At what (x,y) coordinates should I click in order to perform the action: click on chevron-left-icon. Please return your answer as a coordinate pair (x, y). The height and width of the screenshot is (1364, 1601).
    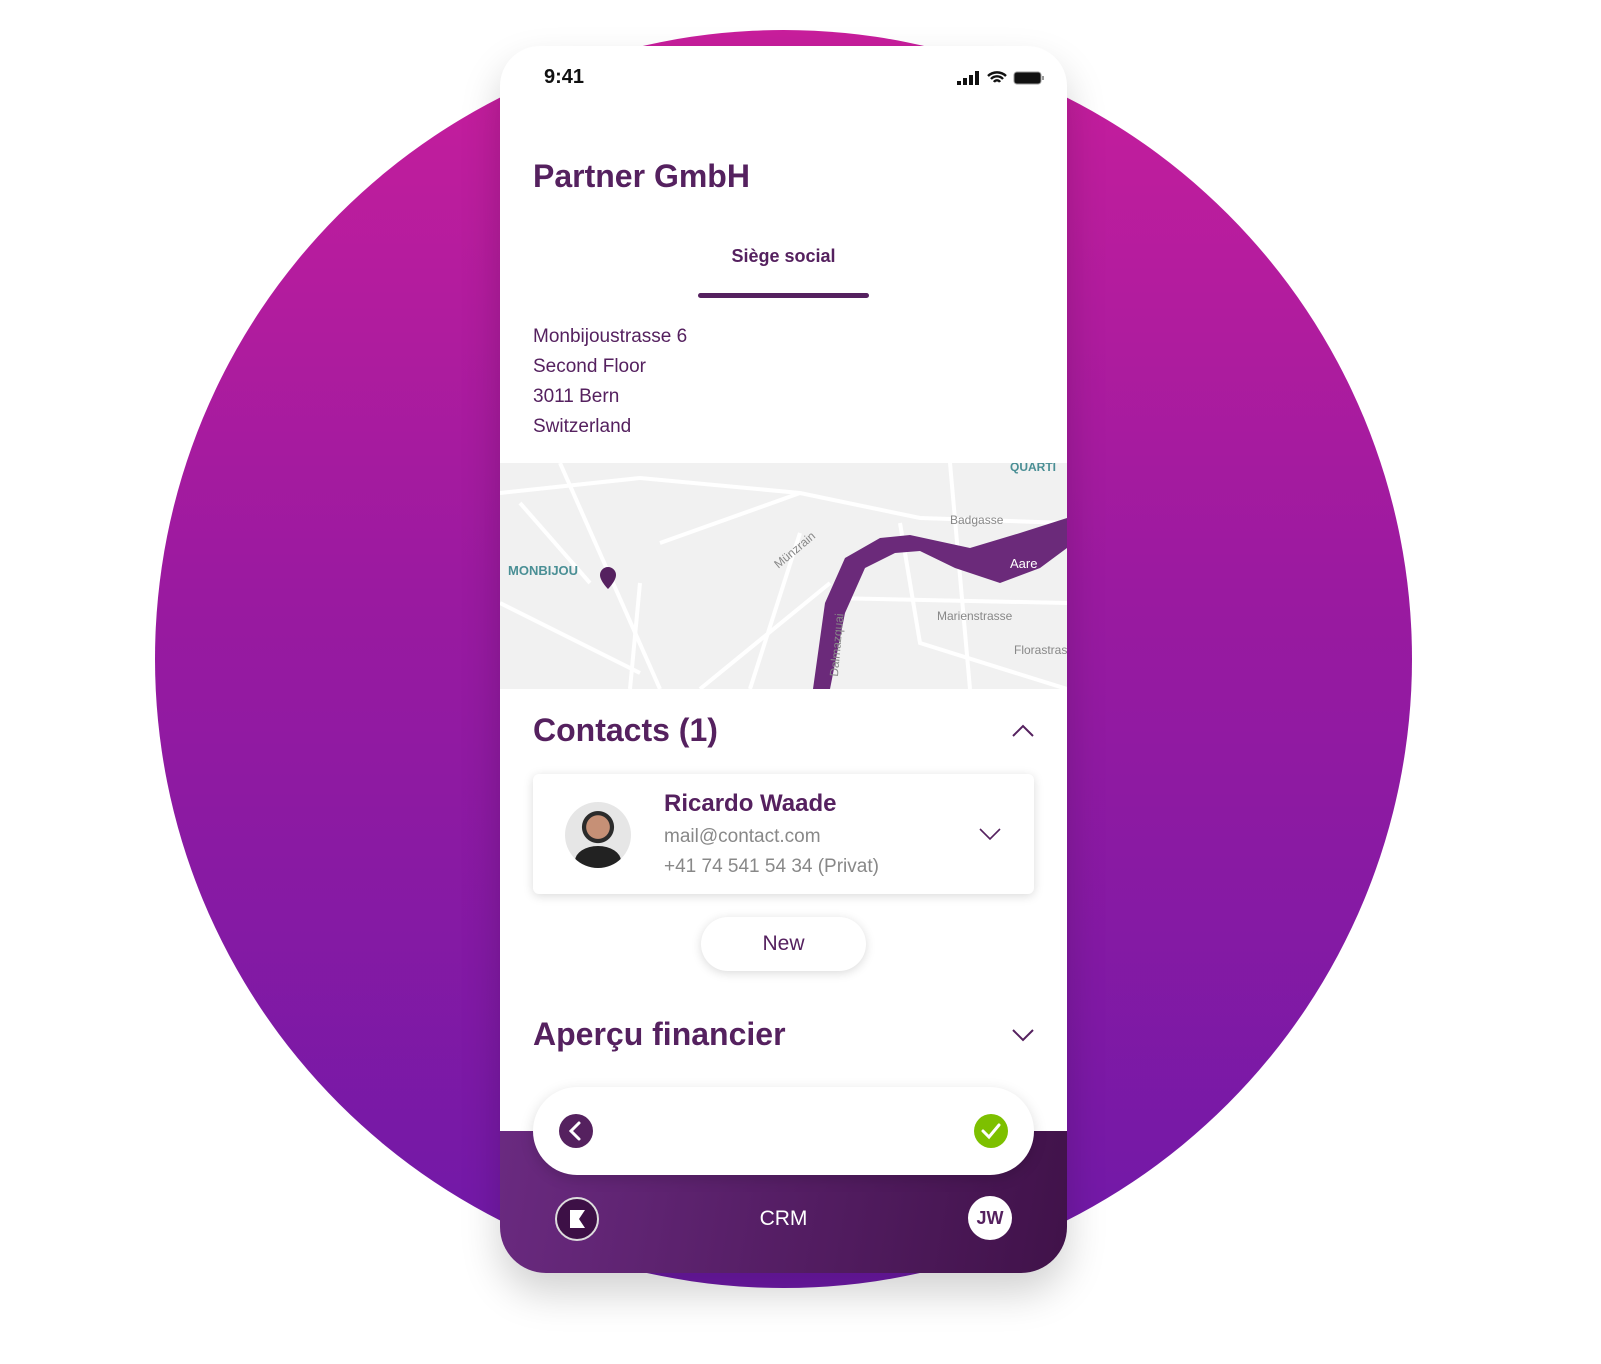
    Looking at the image, I should click on (574, 1131).